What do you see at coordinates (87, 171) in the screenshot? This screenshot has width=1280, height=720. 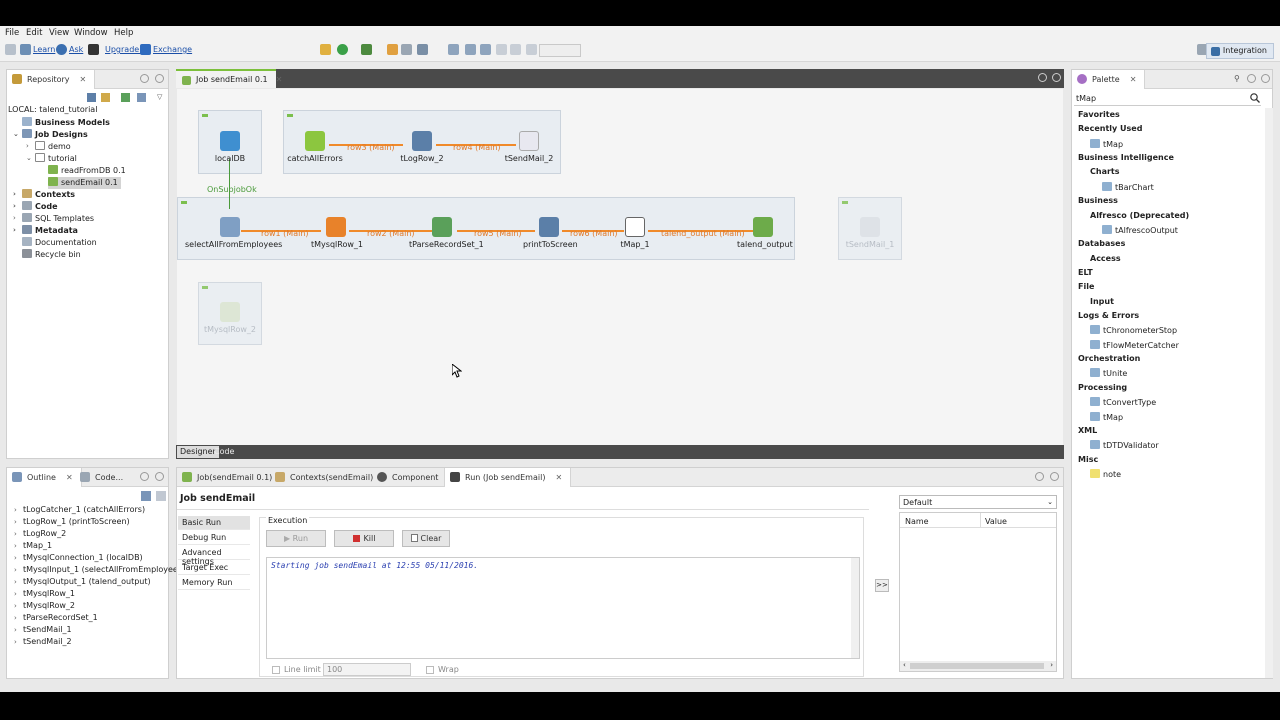 I see `tree-readfromdb: readFromDB 0.1` at bounding box center [87, 171].